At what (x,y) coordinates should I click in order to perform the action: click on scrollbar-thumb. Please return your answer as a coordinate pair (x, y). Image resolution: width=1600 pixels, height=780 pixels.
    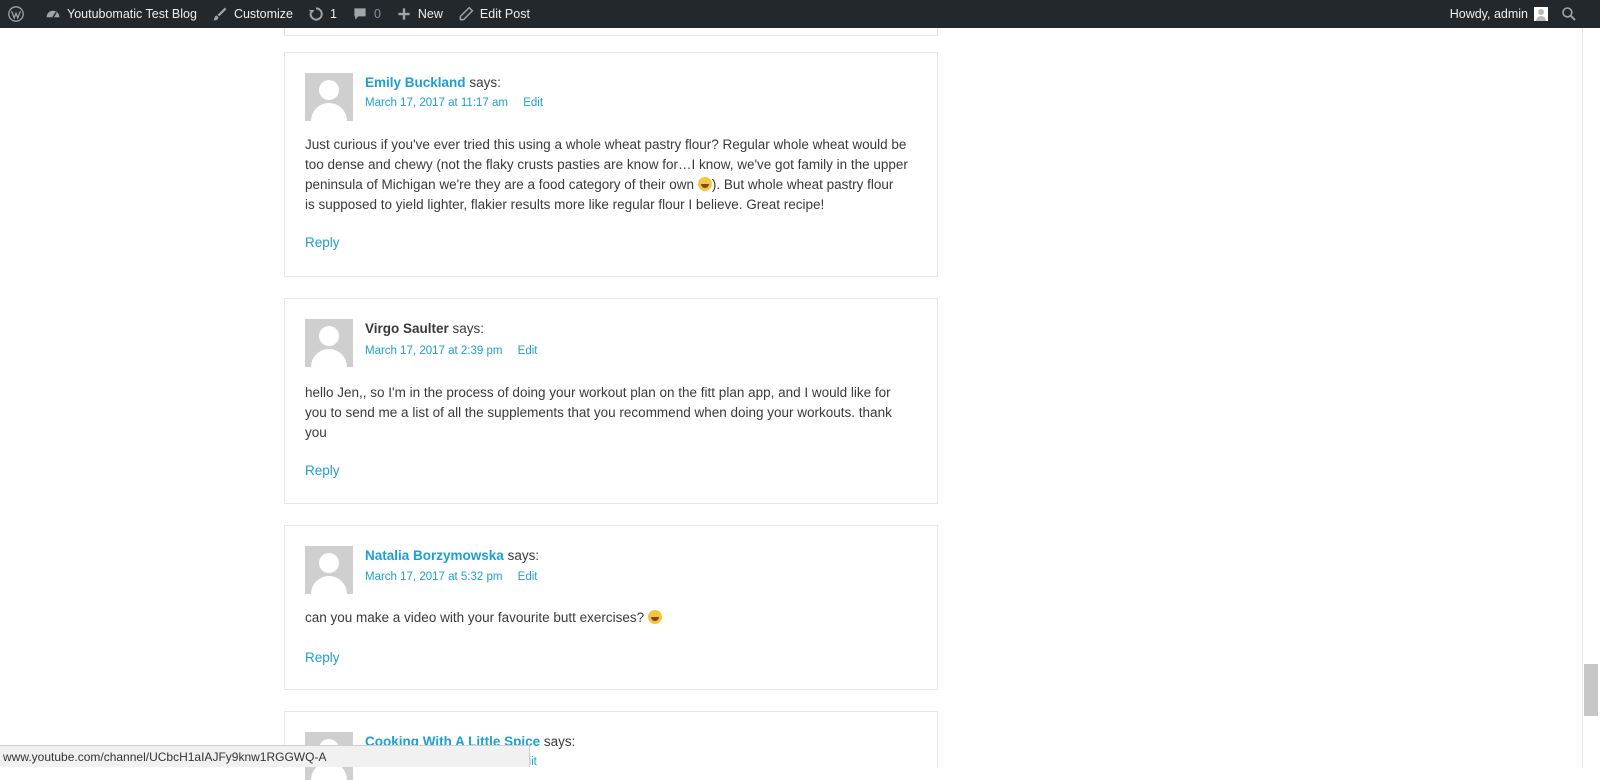
    Looking at the image, I should click on (1591, 690).